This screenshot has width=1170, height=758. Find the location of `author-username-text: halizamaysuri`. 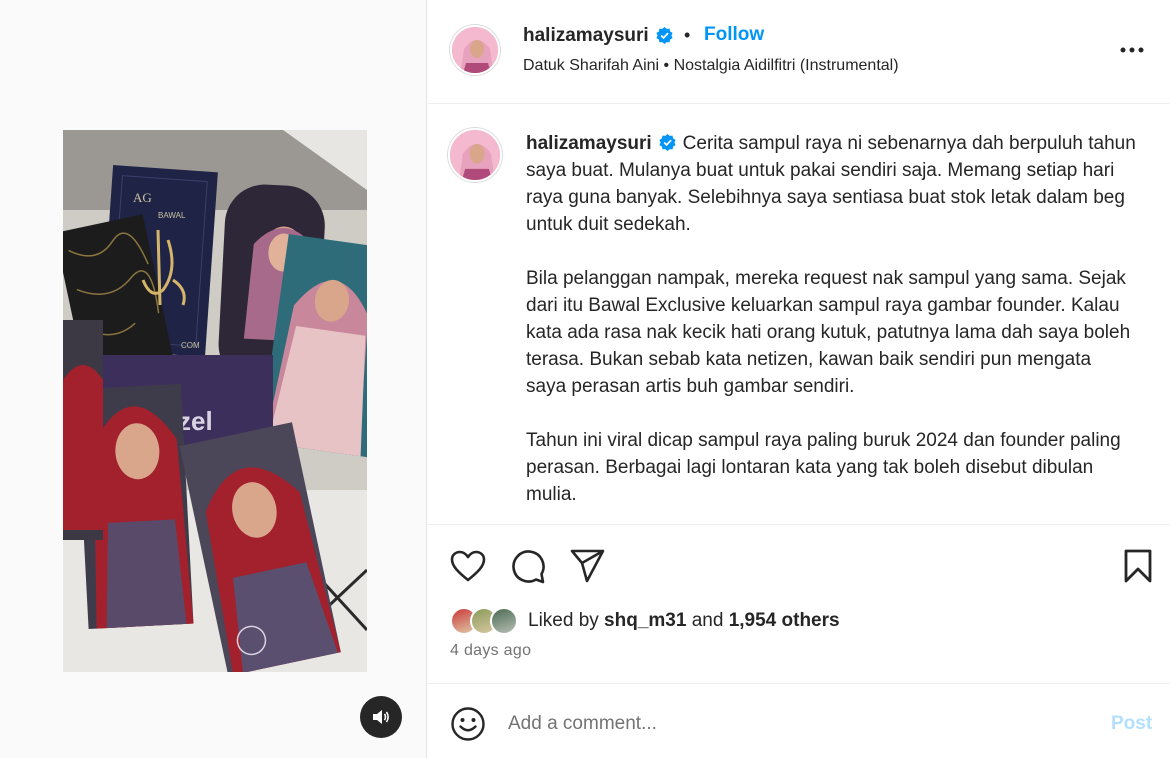

author-username-text: halizamaysuri is located at coordinates (586, 35).